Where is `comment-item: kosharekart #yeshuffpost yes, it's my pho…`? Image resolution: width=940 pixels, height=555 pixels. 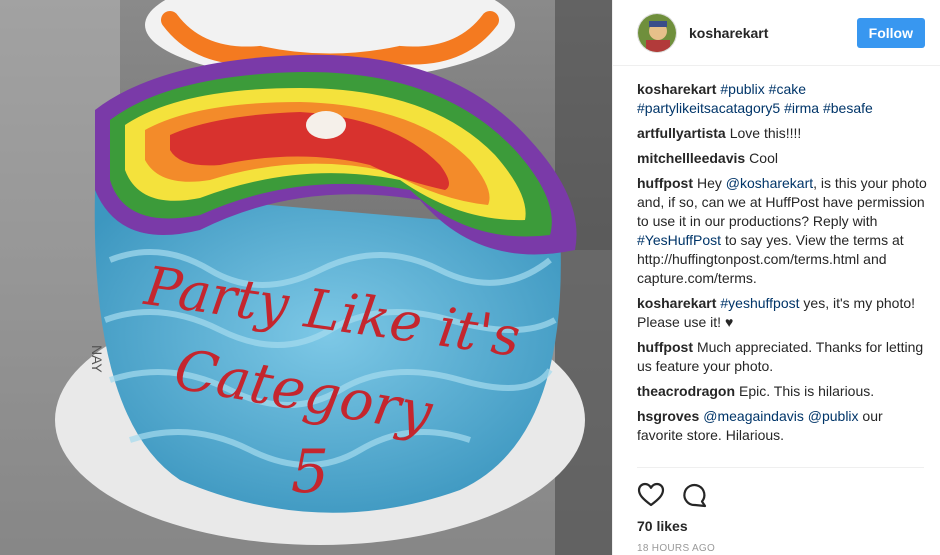 comment-item: kosharekart #yeshuffpost yes, it's my pho… is located at coordinates (783, 313).